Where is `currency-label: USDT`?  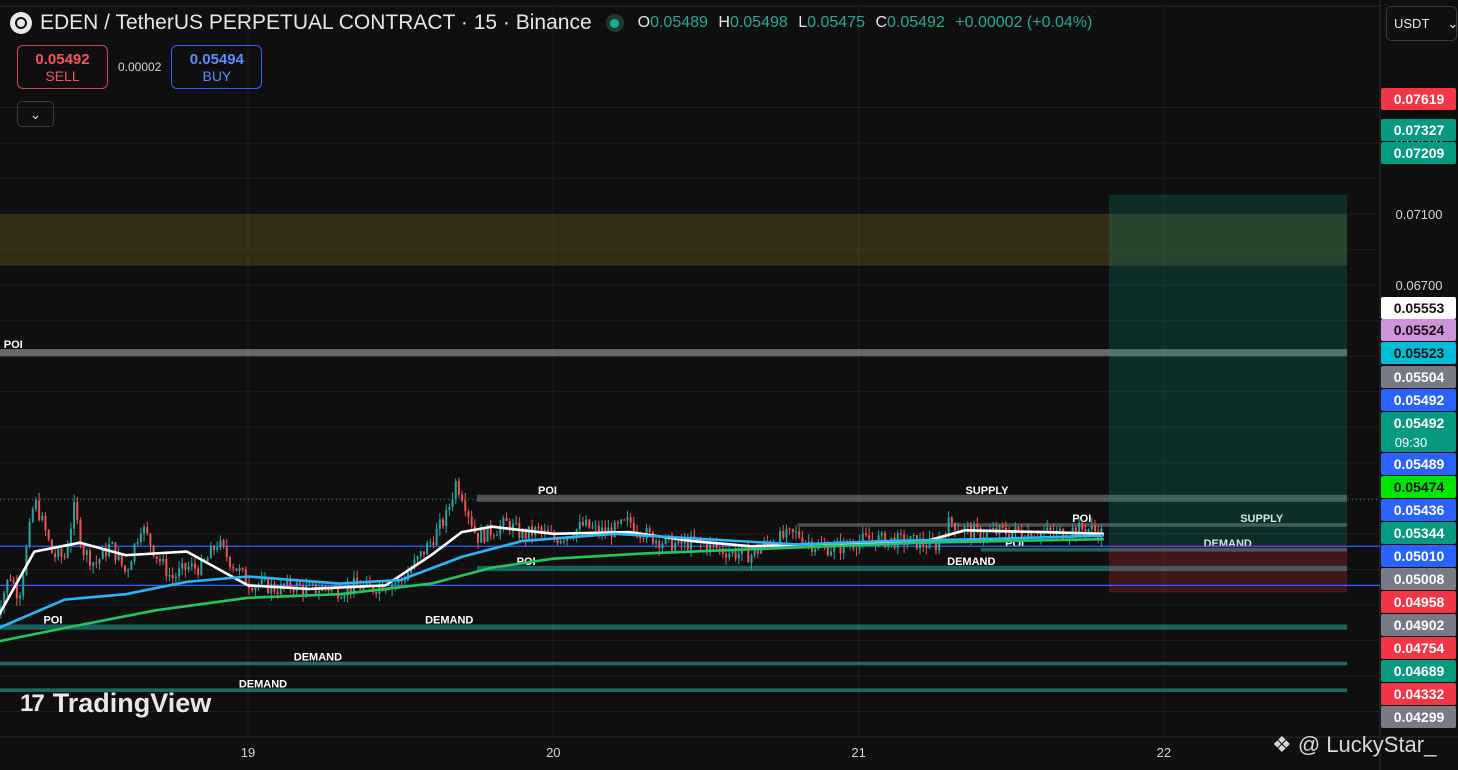 currency-label: USDT is located at coordinates (1412, 23).